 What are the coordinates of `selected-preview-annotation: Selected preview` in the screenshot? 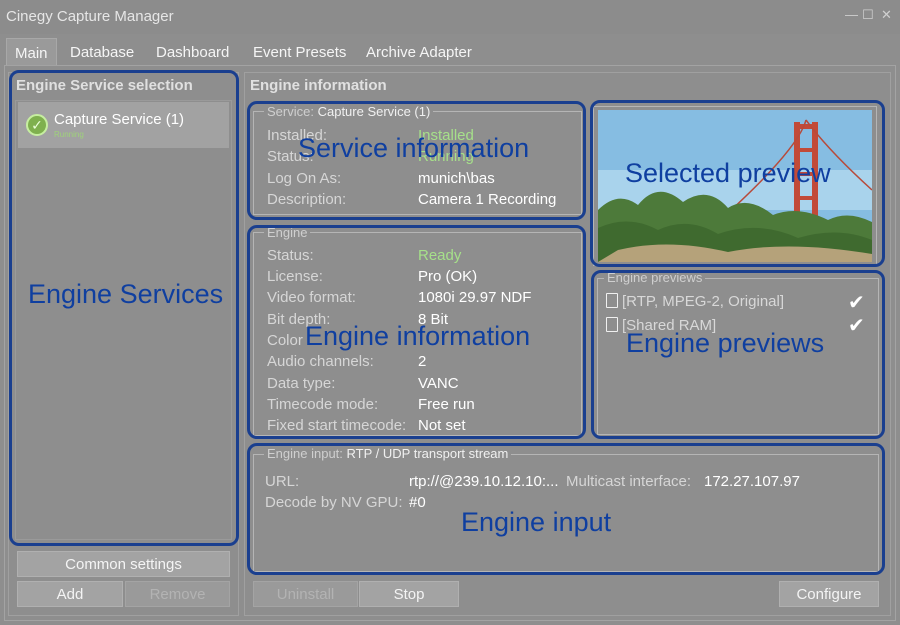 It's located at (728, 173).